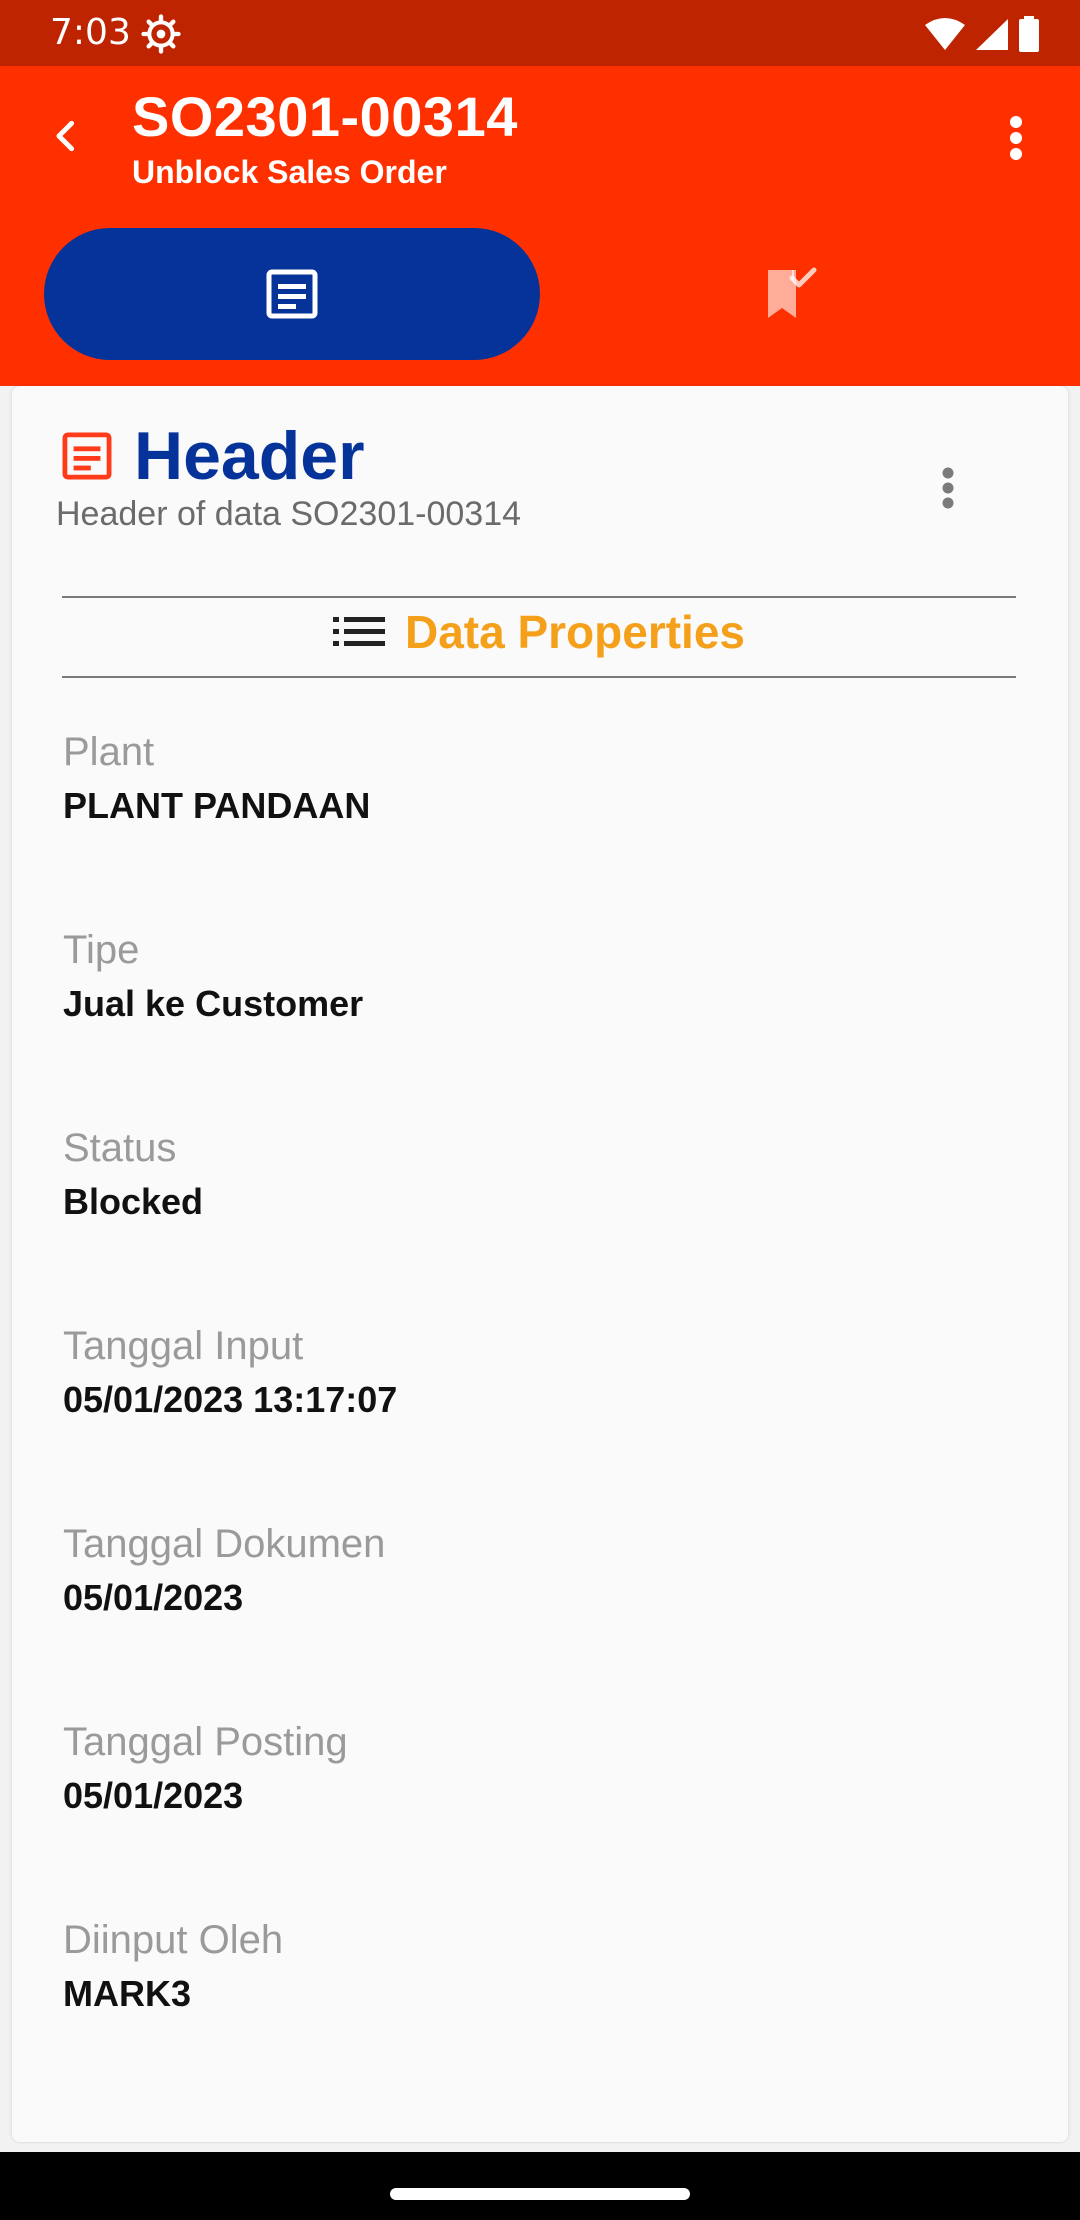 This screenshot has width=1080, height=2220. Describe the element at coordinates (289, 514) in the screenshot. I see `card-subtitle: Header of data SO2301-00314` at that location.